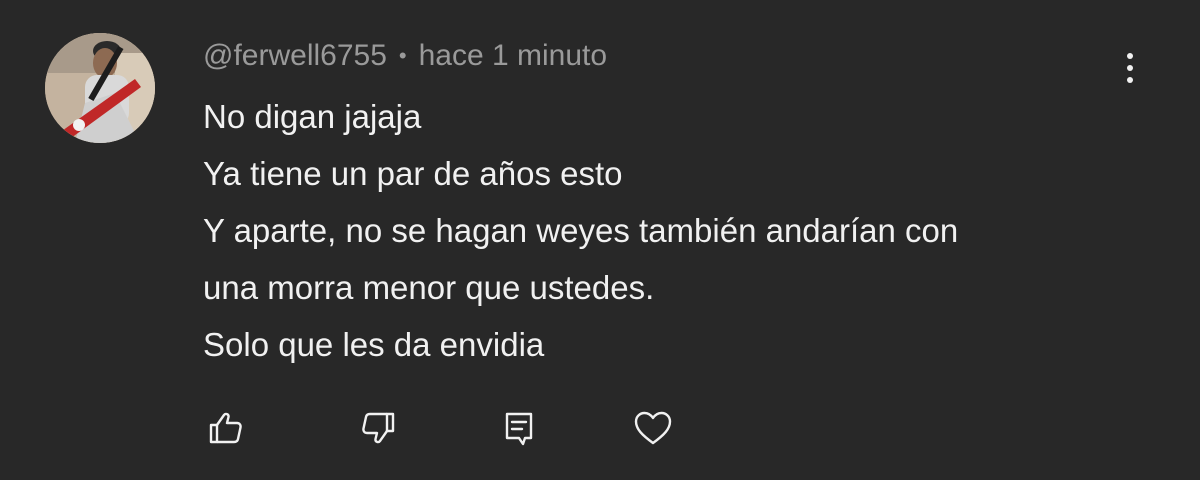  I want to click on comment-line: una morra menor que ustedes., so click(429, 287).